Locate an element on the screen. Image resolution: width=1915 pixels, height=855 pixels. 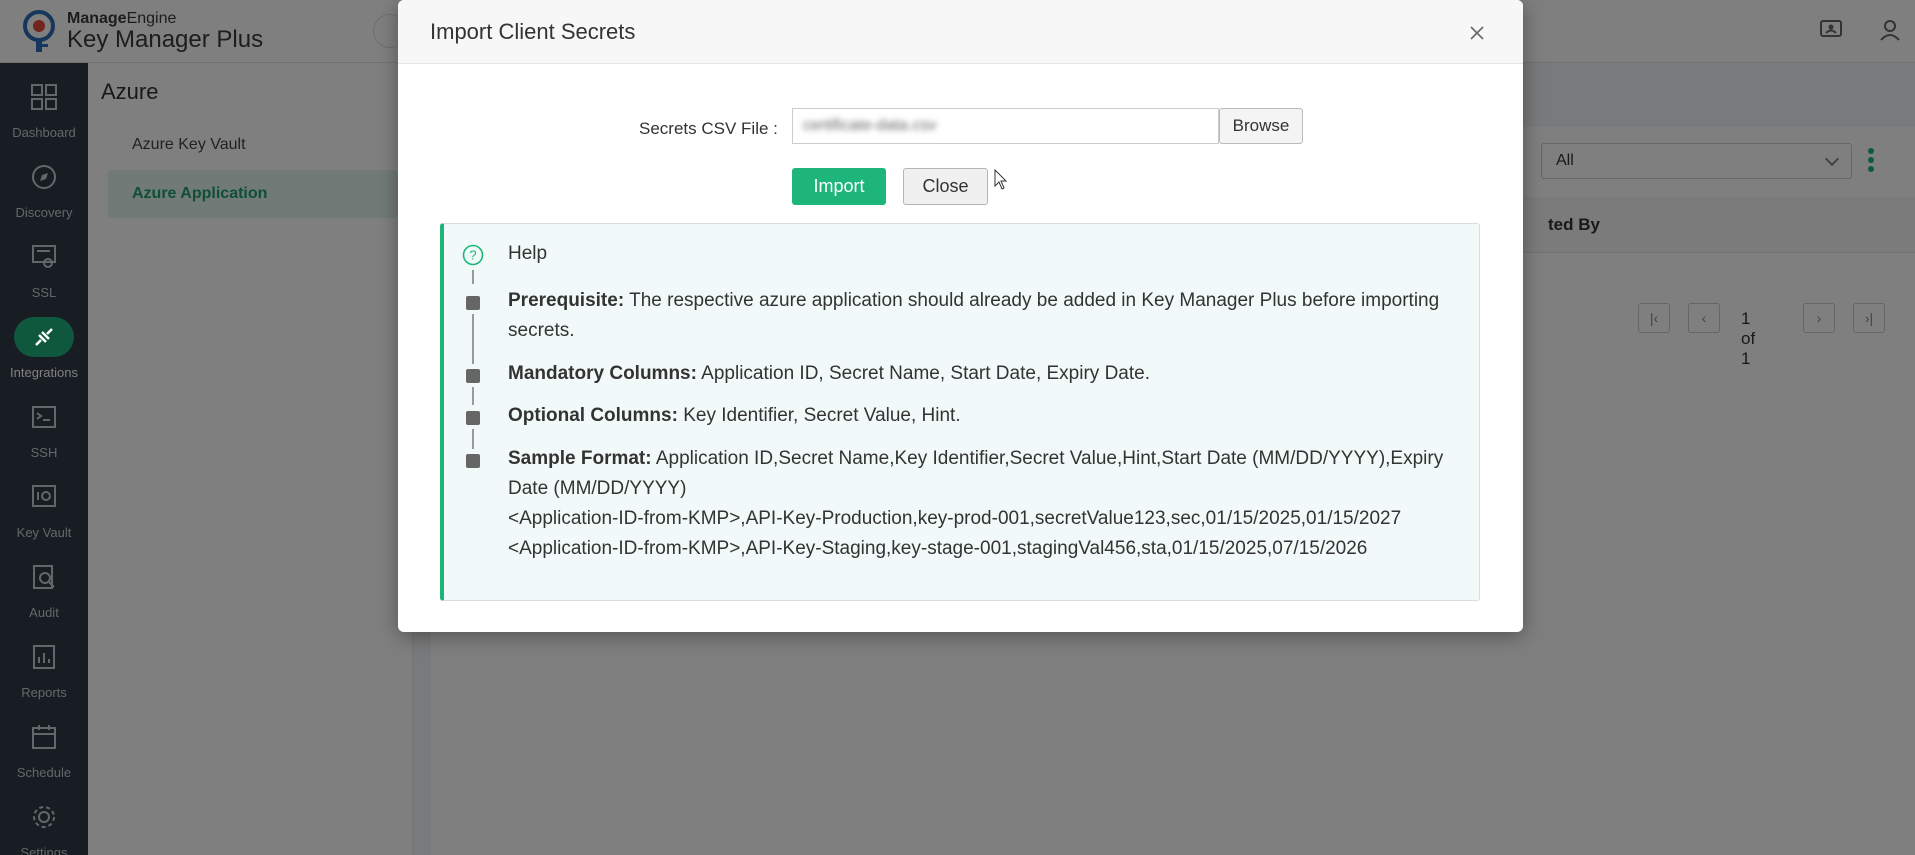
dialog-title: Import Client Secrets is located at coordinates (533, 31).